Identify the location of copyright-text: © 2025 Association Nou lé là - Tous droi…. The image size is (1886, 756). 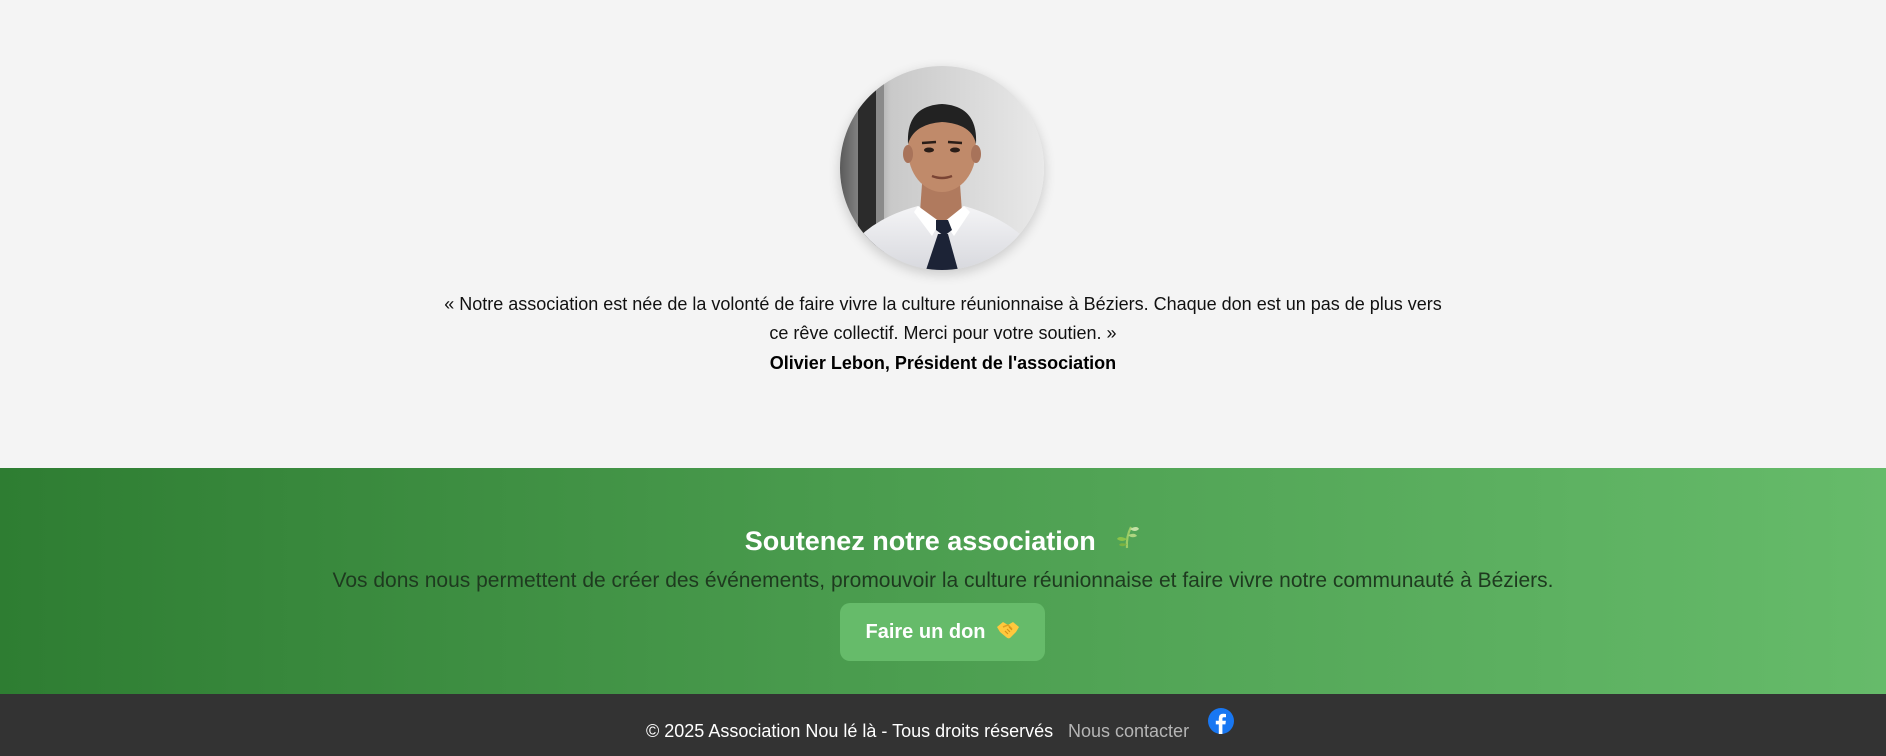
(850, 731).